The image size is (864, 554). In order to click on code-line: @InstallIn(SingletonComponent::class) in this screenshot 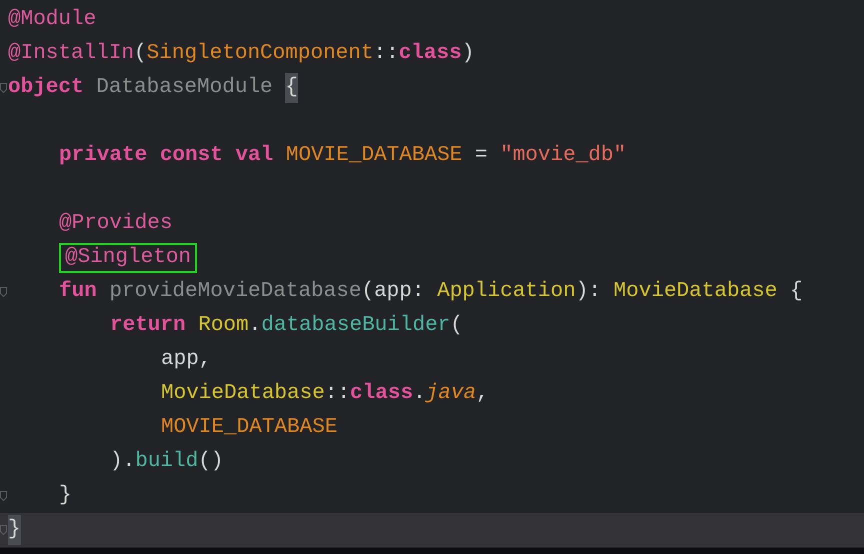, I will do `click(241, 54)`.